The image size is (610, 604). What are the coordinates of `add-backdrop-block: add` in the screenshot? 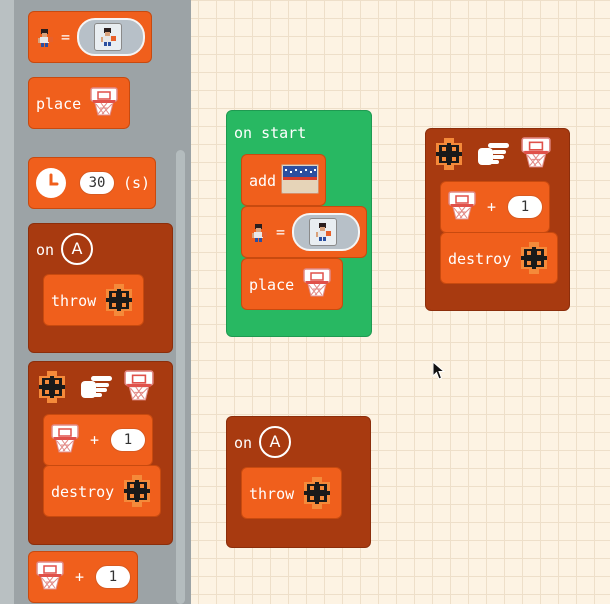 It's located at (283, 180).